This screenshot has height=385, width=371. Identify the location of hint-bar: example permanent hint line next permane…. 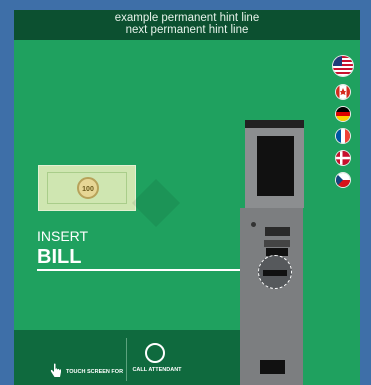
(187, 25).